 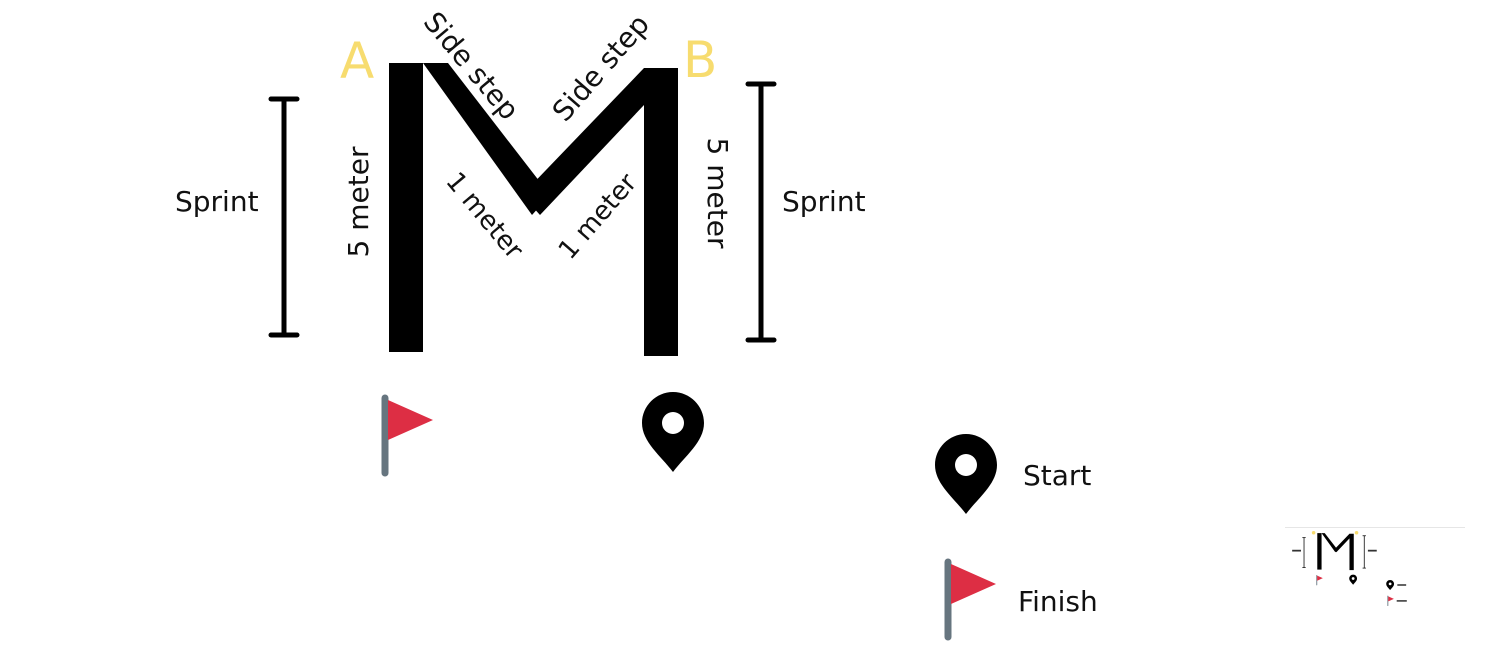 What do you see at coordinates (661, 212) in the screenshot?
I see `right-leg` at bounding box center [661, 212].